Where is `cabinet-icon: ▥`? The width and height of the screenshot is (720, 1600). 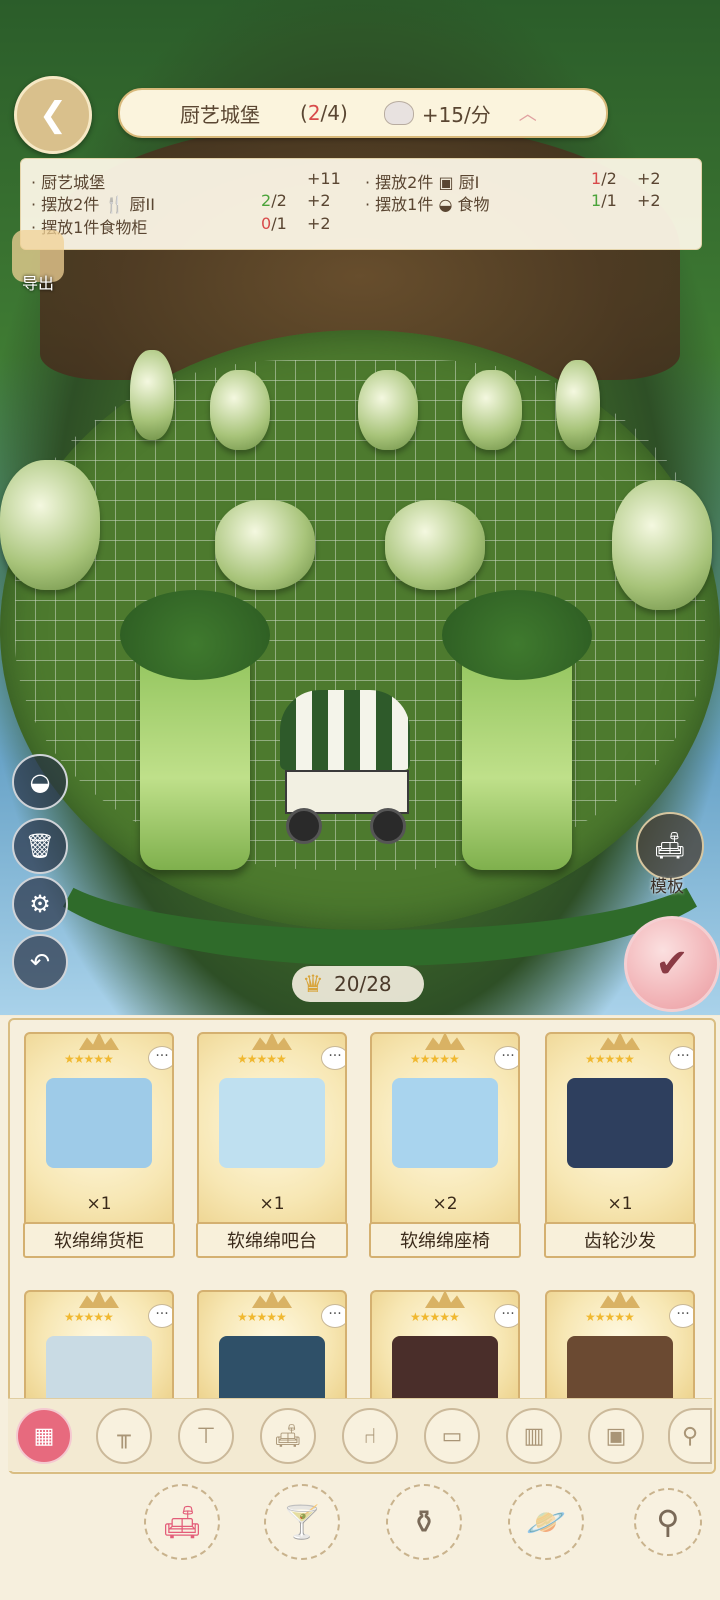
cabinet-icon: ▥ is located at coordinates (534, 1436).